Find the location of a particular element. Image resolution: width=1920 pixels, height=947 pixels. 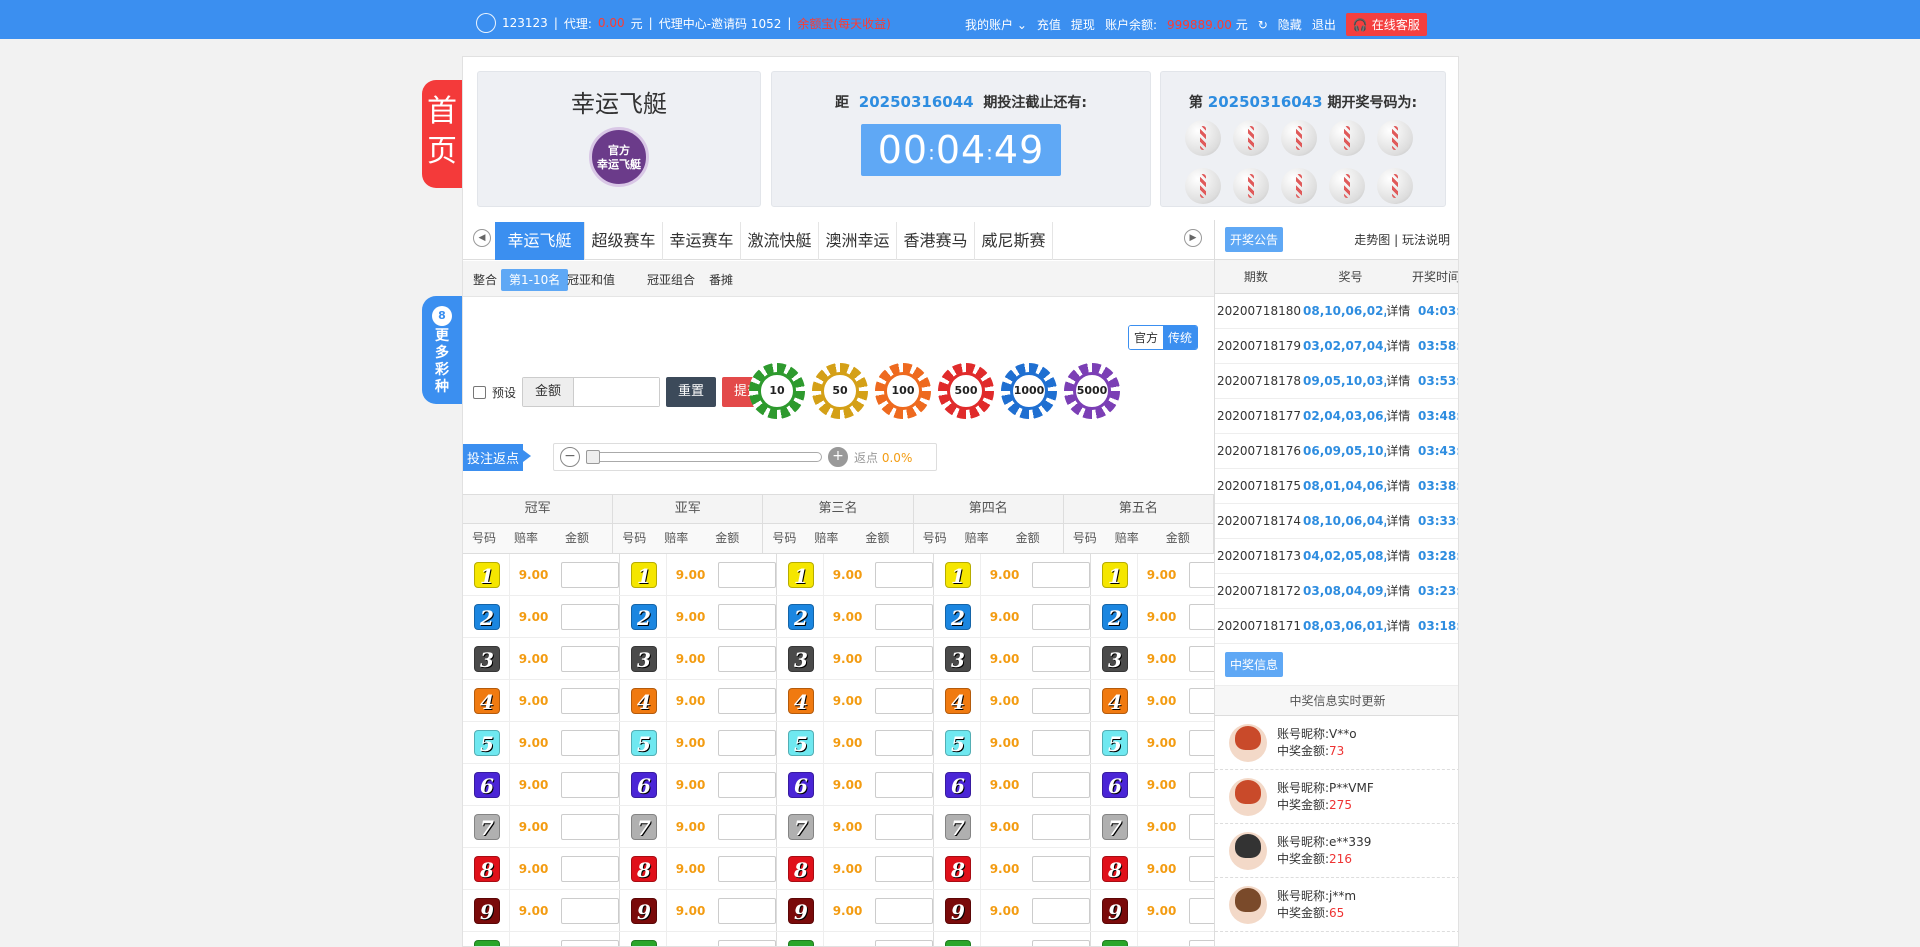

chip-10: 10 is located at coordinates (777, 391).